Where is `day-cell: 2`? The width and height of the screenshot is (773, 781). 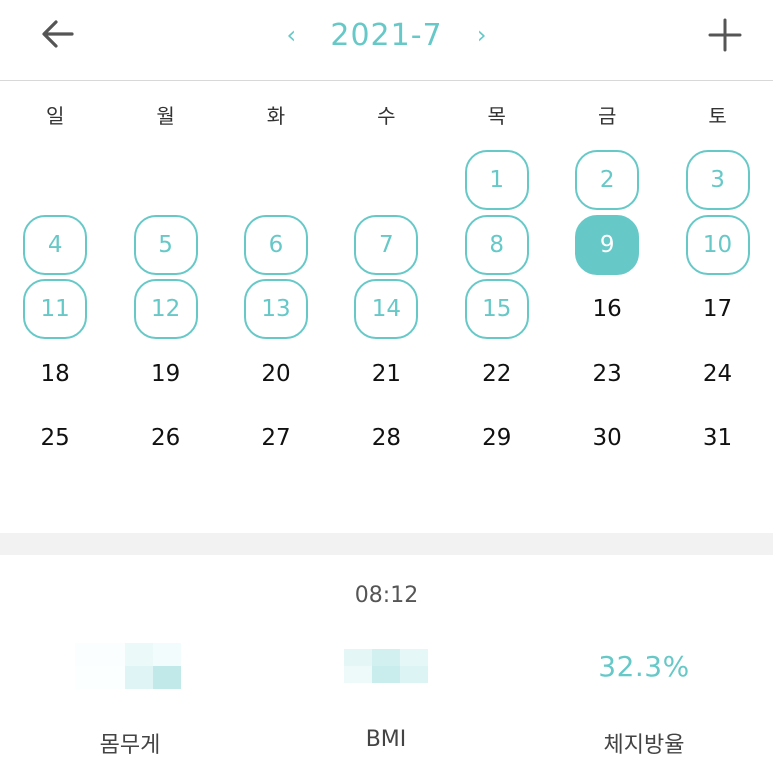
day-cell: 2 is located at coordinates (607, 180).